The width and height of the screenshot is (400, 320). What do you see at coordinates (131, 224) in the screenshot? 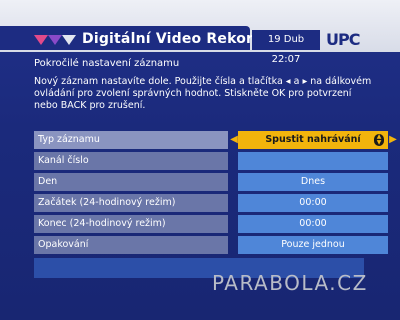
I see `setting-label: Konec (24-hodinový režim)` at bounding box center [131, 224].